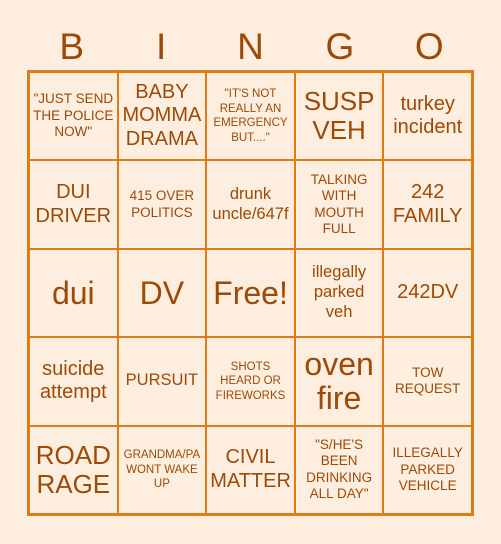 The image size is (501, 544). I want to click on bingo-cell: SHOTS HEARD OR FIREWORKS, so click(250, 381).